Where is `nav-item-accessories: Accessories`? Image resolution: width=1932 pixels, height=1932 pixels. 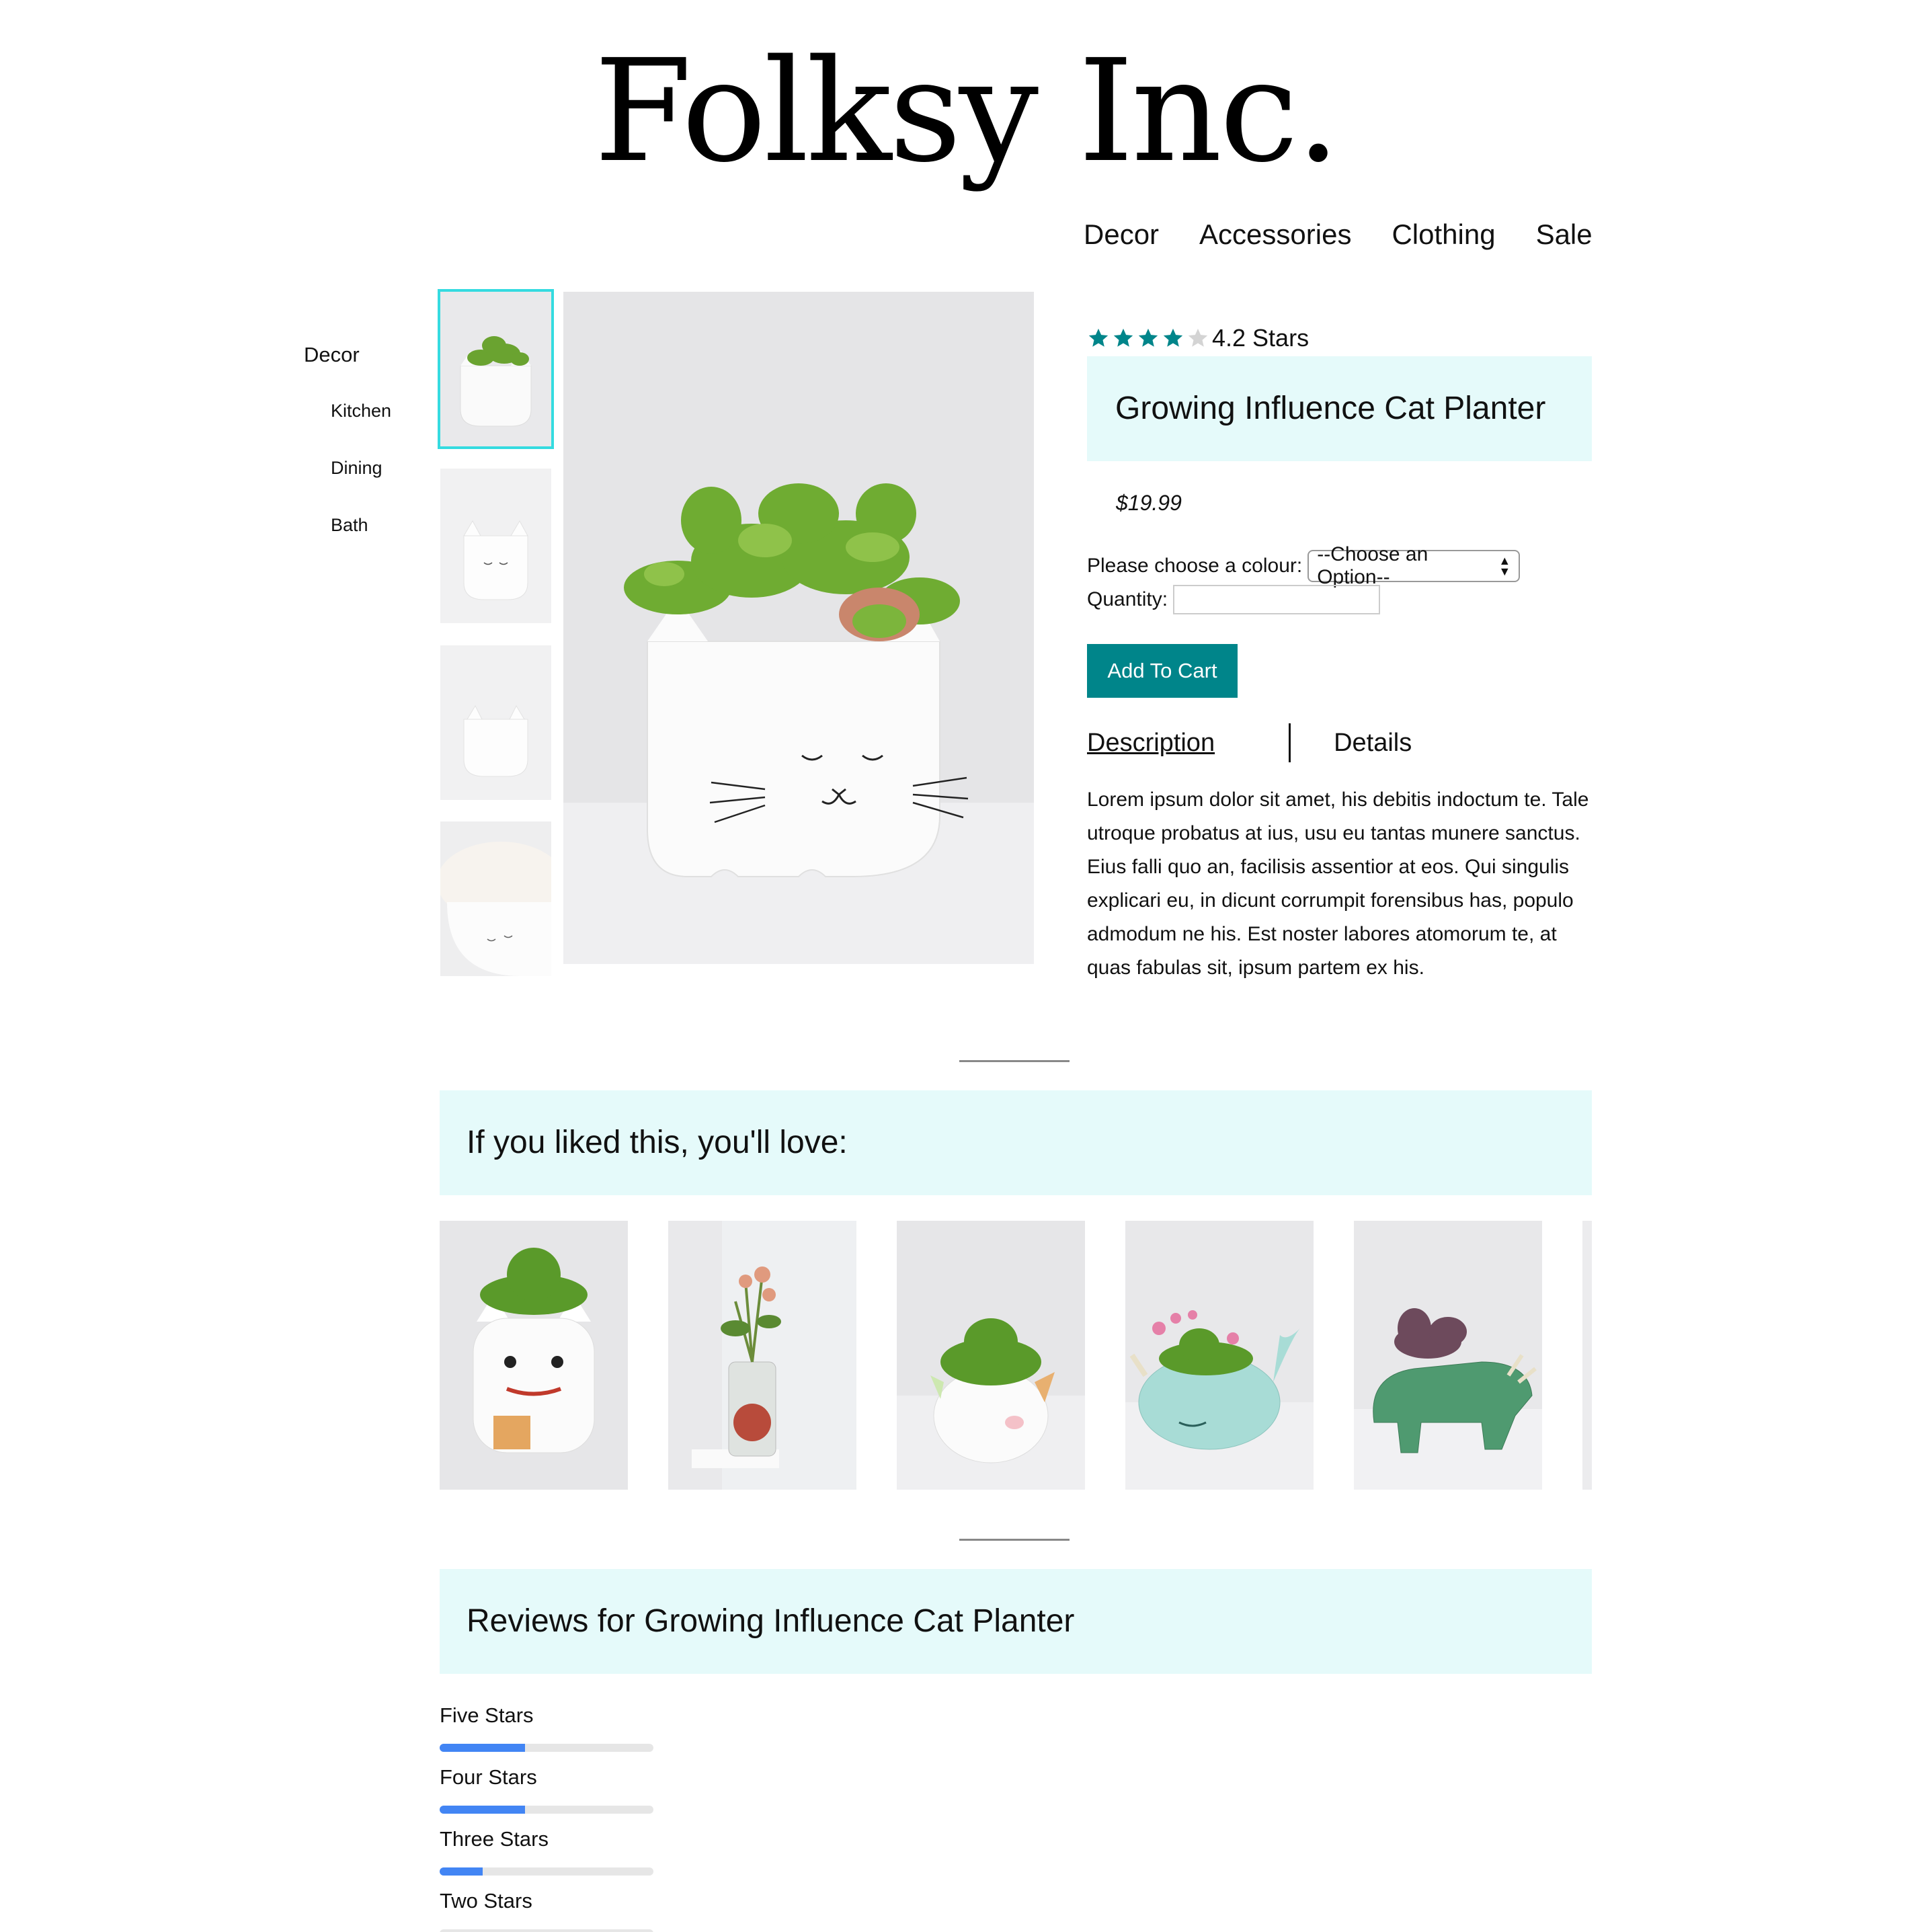
nav-item-accessories: Accessories is located at coordinates (1275, 234).